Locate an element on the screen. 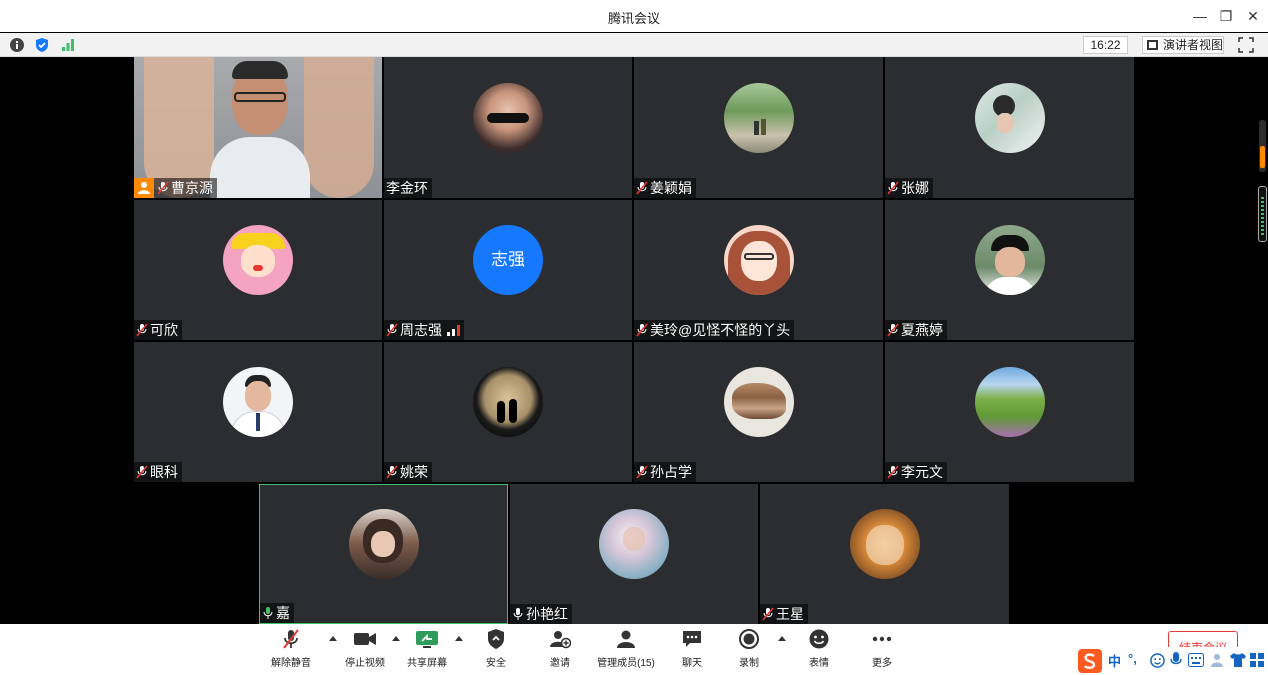  video-tile: 孙占学 is located at coordinates (758, 412).